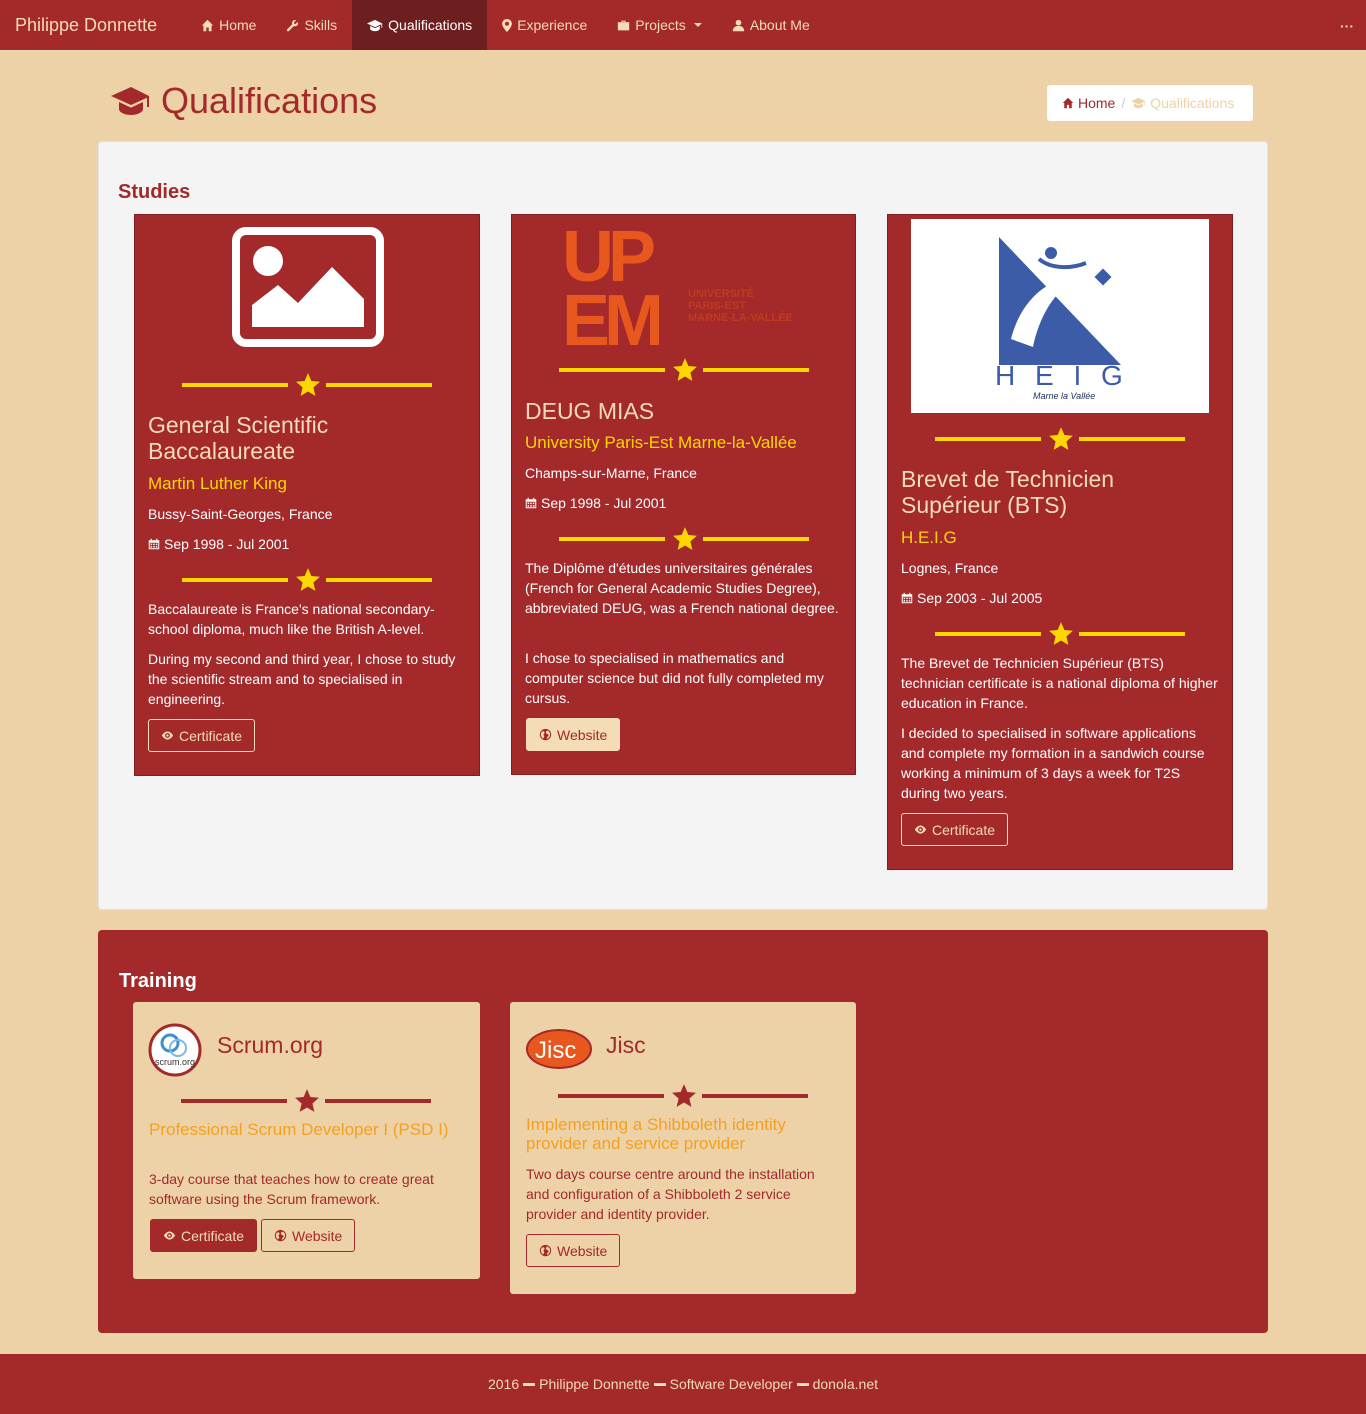  What do you see at coordinates (280, 1235) in the screenshot?
I see `globe-icon` at bounding box center [280, 1235].